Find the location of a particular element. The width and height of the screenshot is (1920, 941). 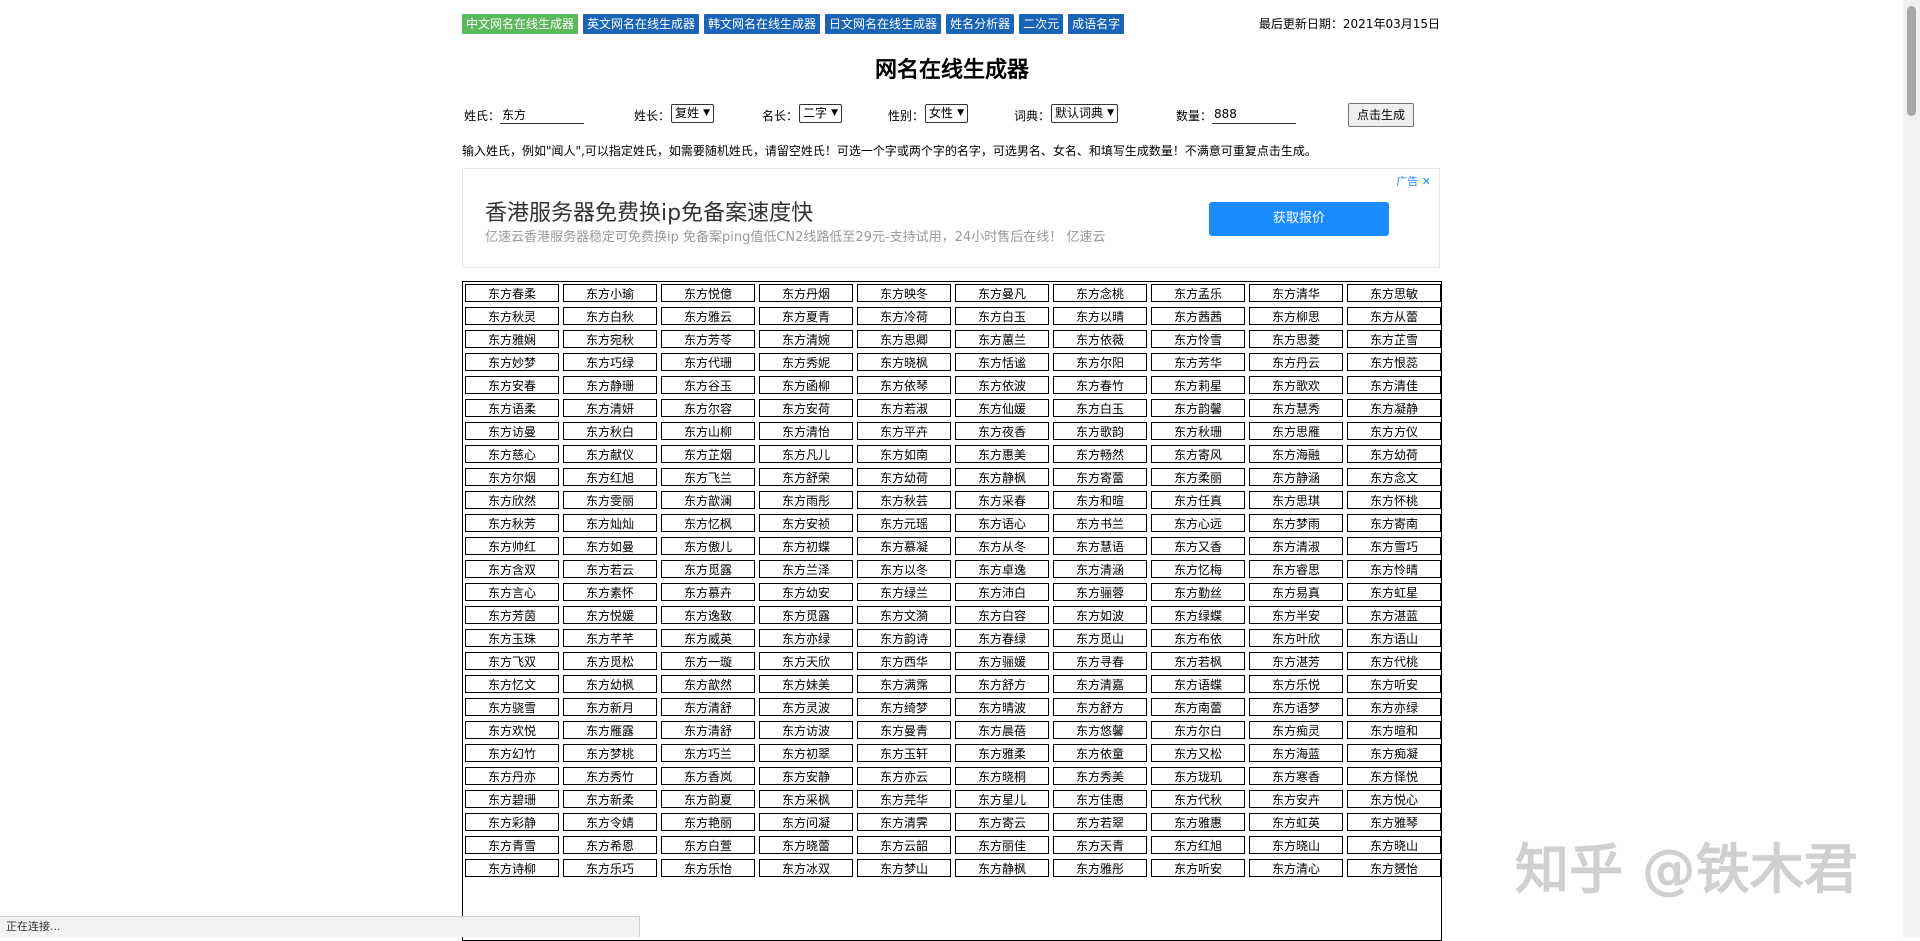

name-cell: 东方海蓝 is located at coordinates (1296, 753).